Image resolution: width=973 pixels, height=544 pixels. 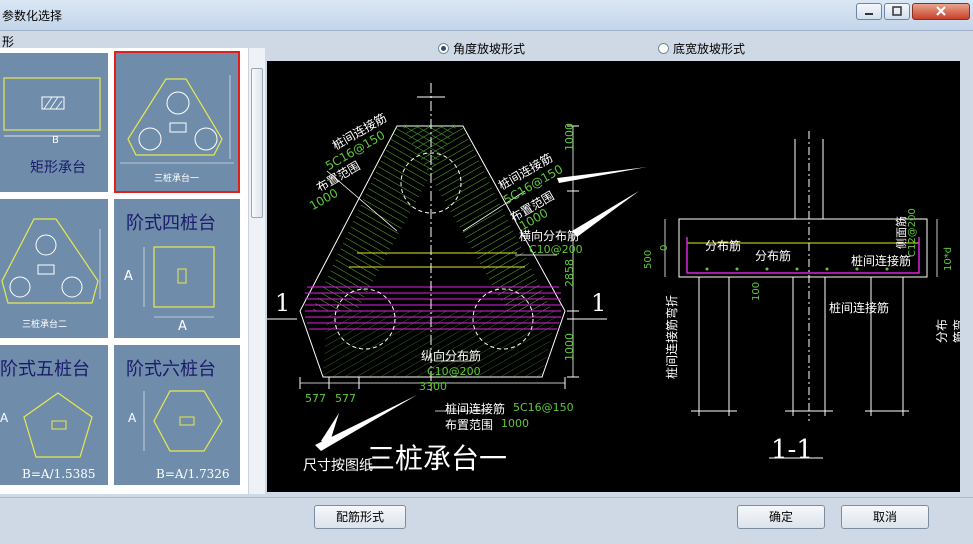 I want to click on sec-dim-0: 0, so click(x=664, y=247).